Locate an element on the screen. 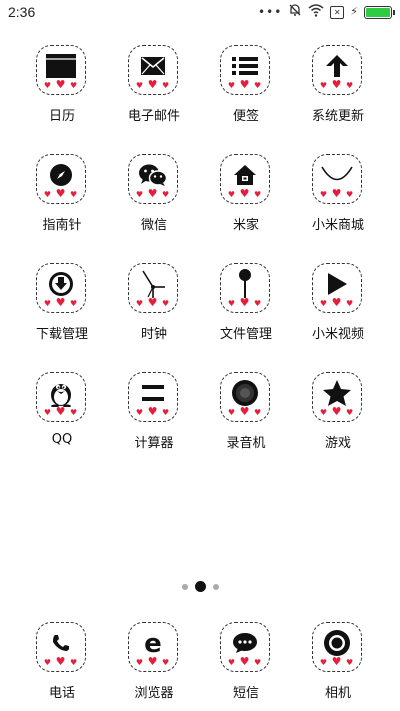 The height and width of the screenshot is (711, 400). app-message: ♥ ♥ ♥ 短信 is located at coordinates (246, 659).